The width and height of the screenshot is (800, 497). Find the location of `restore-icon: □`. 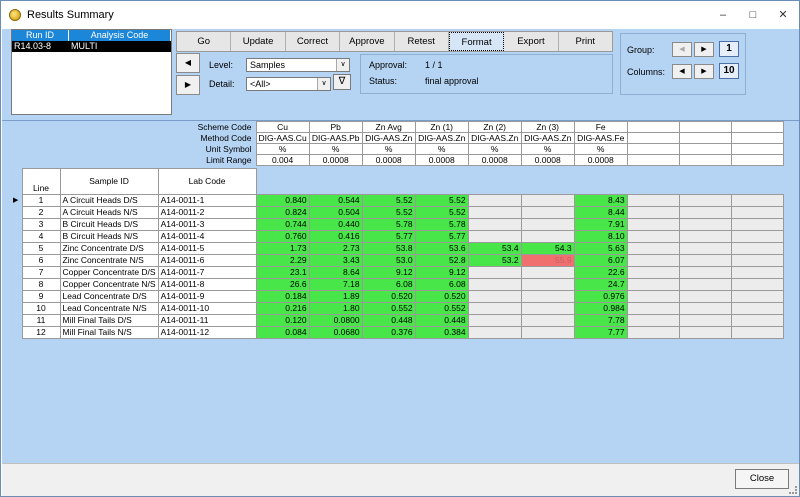

restore-icon: □ is located at coordinates (753, 15).